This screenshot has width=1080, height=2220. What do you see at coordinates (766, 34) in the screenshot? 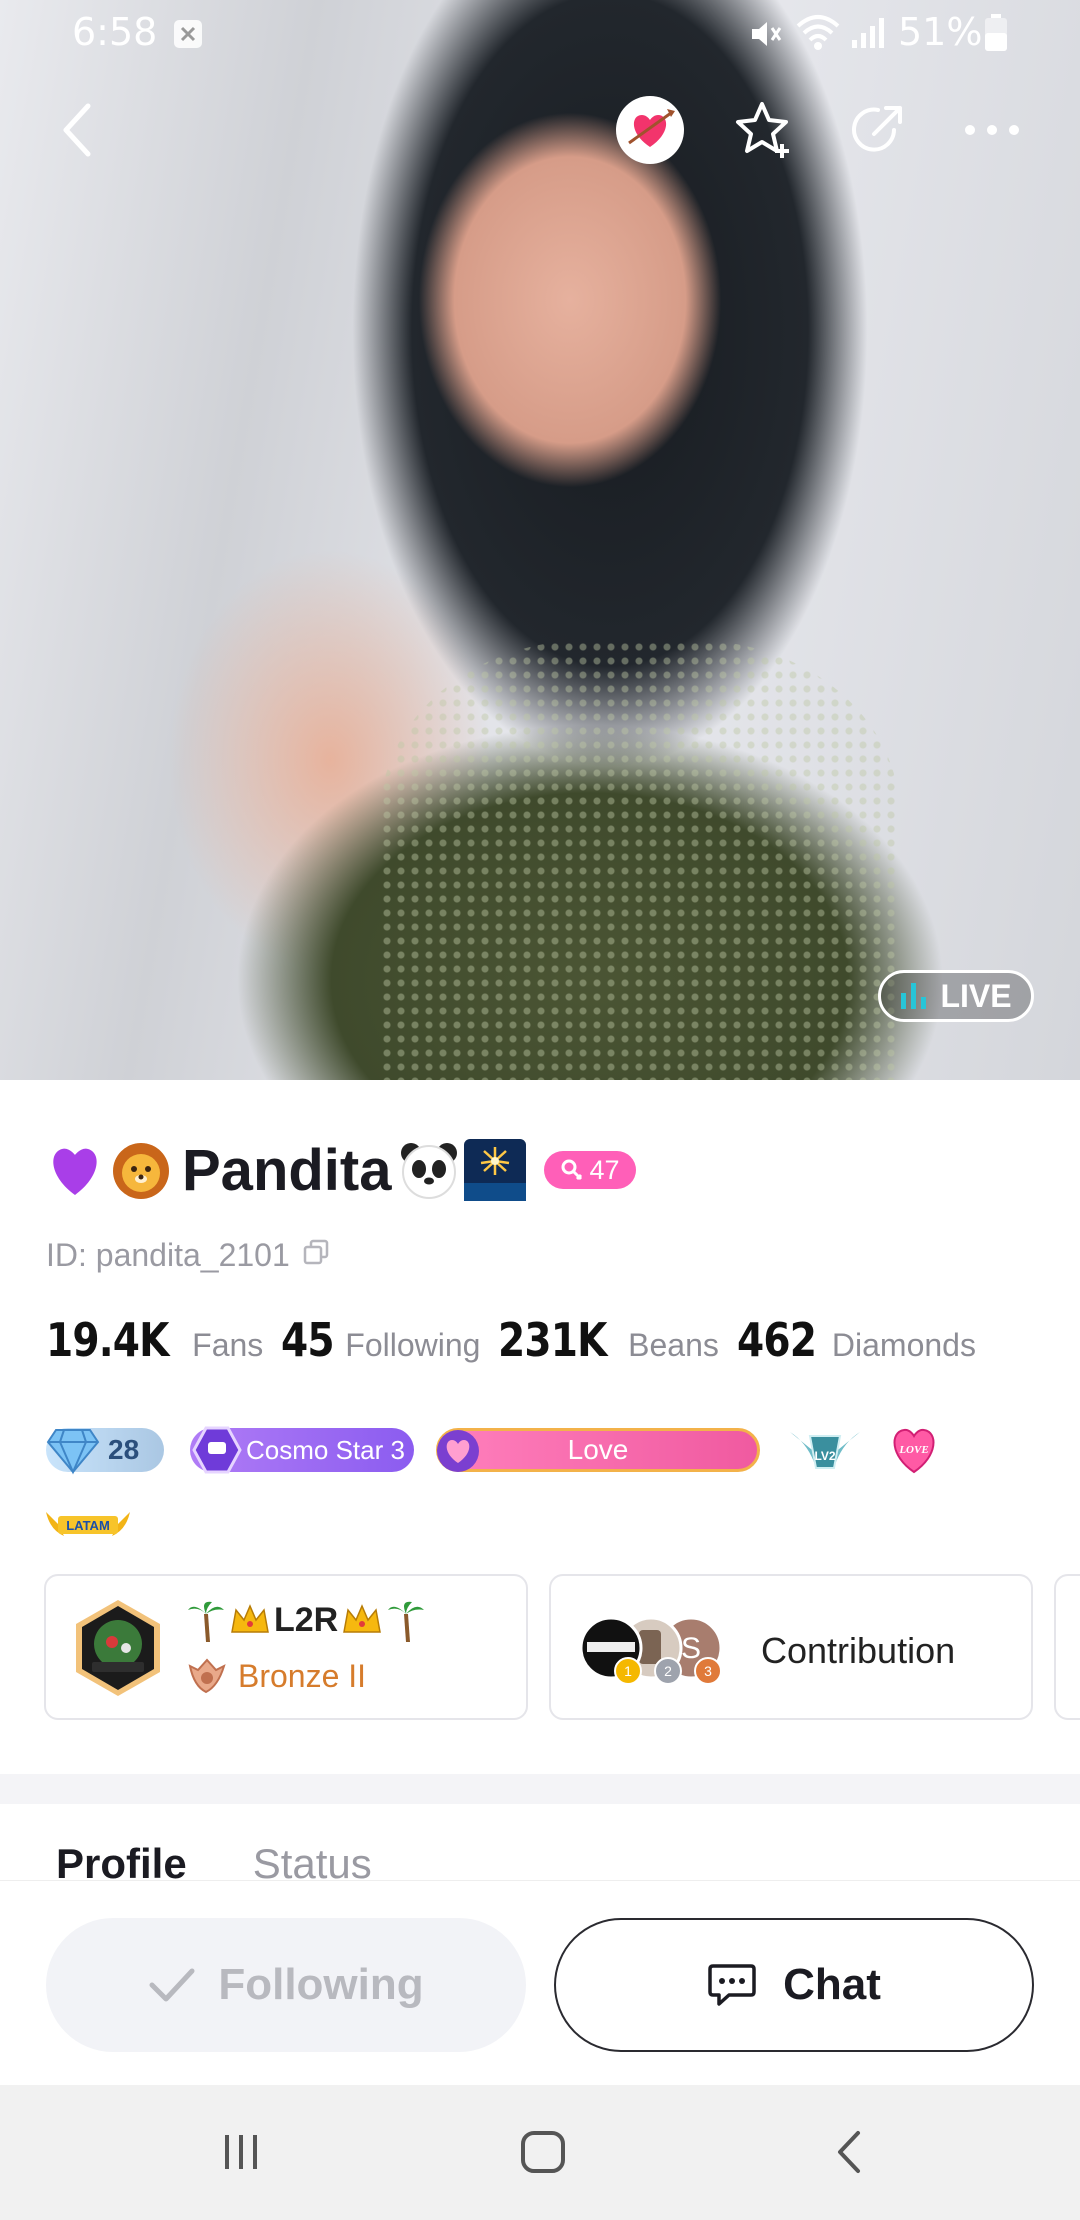
I see `mute-icon` at bounding box center [766, 34].